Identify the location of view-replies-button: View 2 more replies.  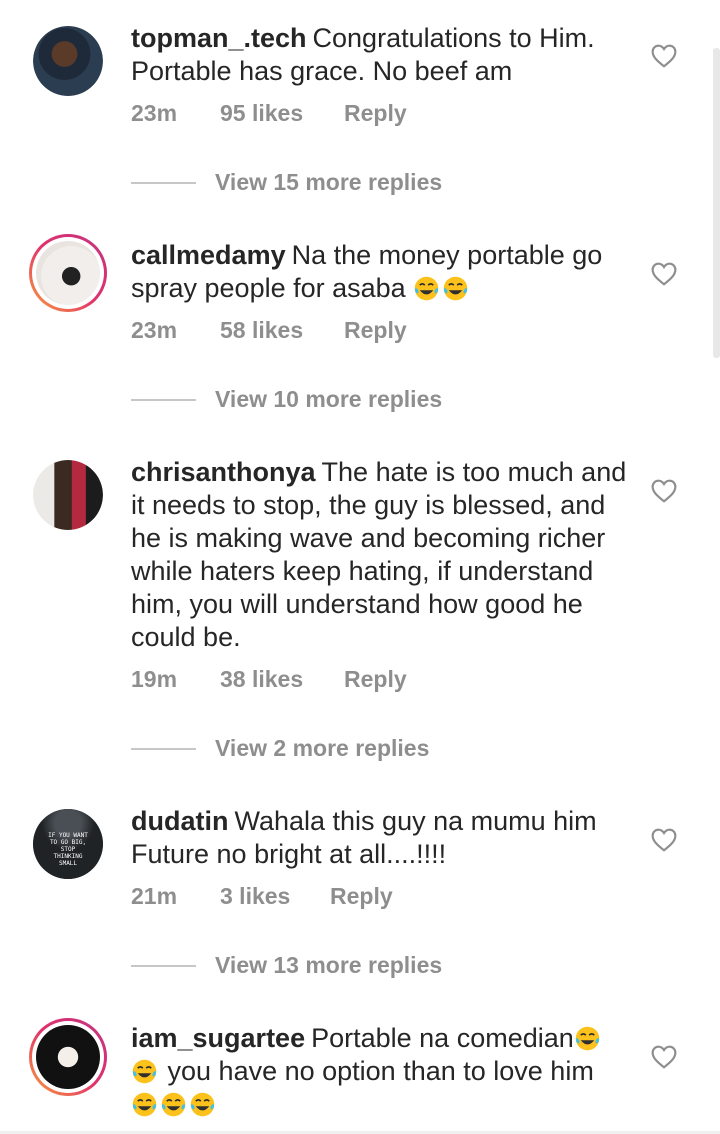
(280, 748).